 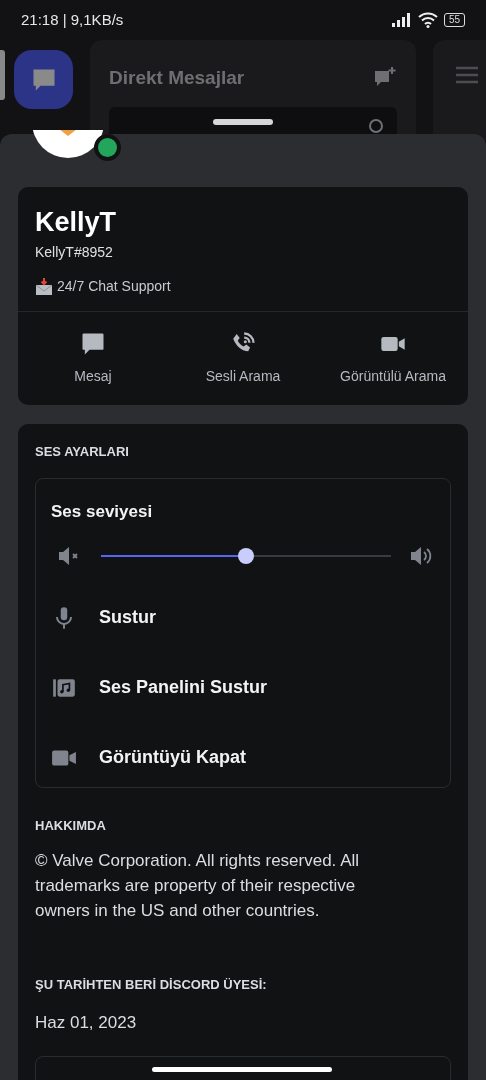 What do you see at coordinates (151, 984) in the screenshot?
I see `section-heading: ŞU TARİHTEN BERİ DİSCORD ÜYESİ:` at bounding box center [151, 984].